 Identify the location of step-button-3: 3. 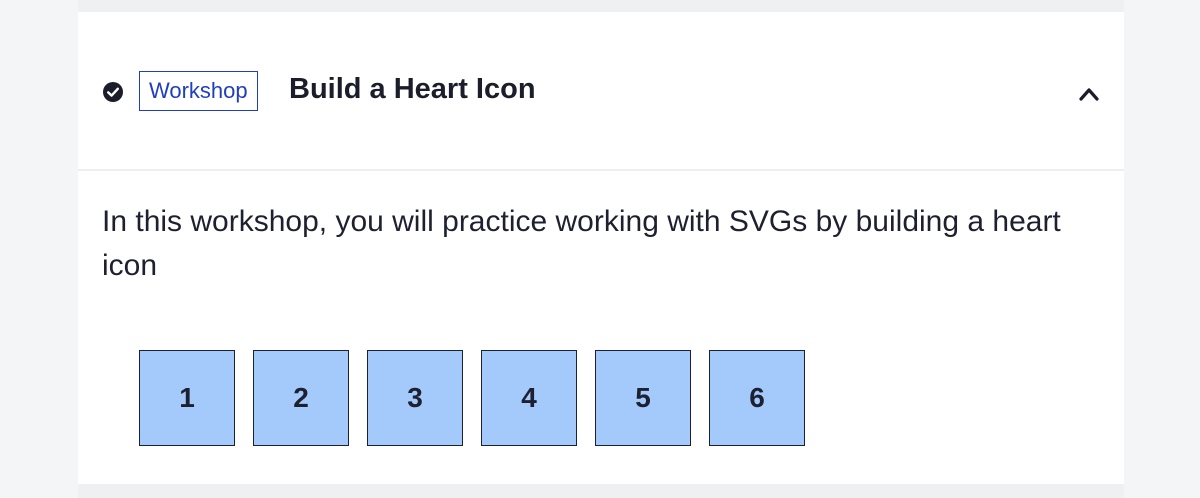
(415, 398).